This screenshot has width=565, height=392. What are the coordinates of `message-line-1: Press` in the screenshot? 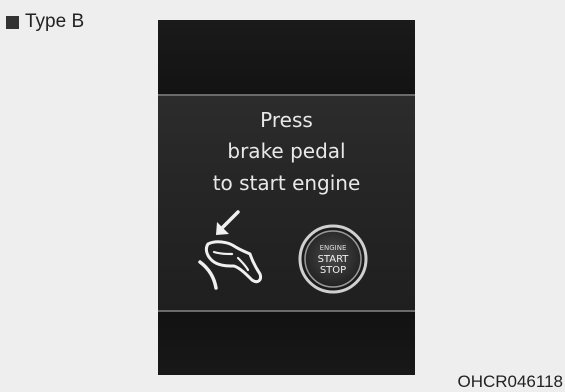 It's located at (286, 120).